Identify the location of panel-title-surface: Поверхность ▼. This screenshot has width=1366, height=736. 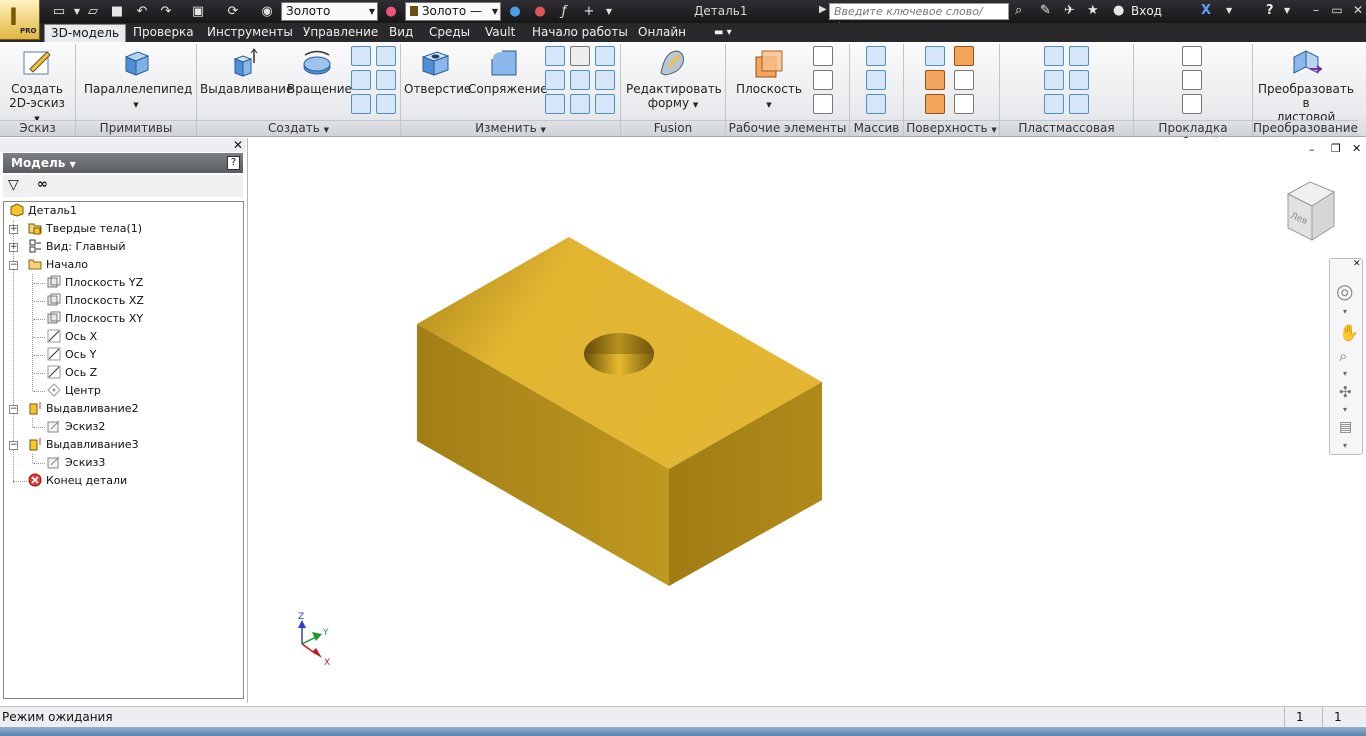
(951, 128).